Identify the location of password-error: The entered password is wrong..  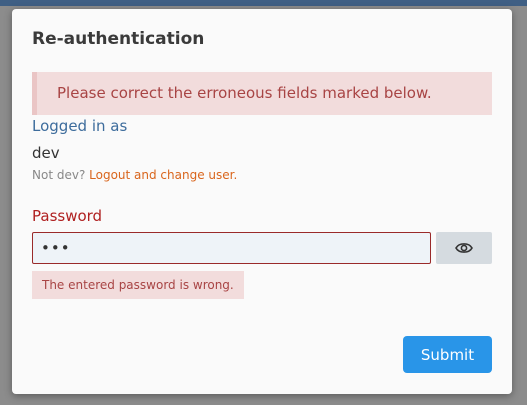
(138, 285).